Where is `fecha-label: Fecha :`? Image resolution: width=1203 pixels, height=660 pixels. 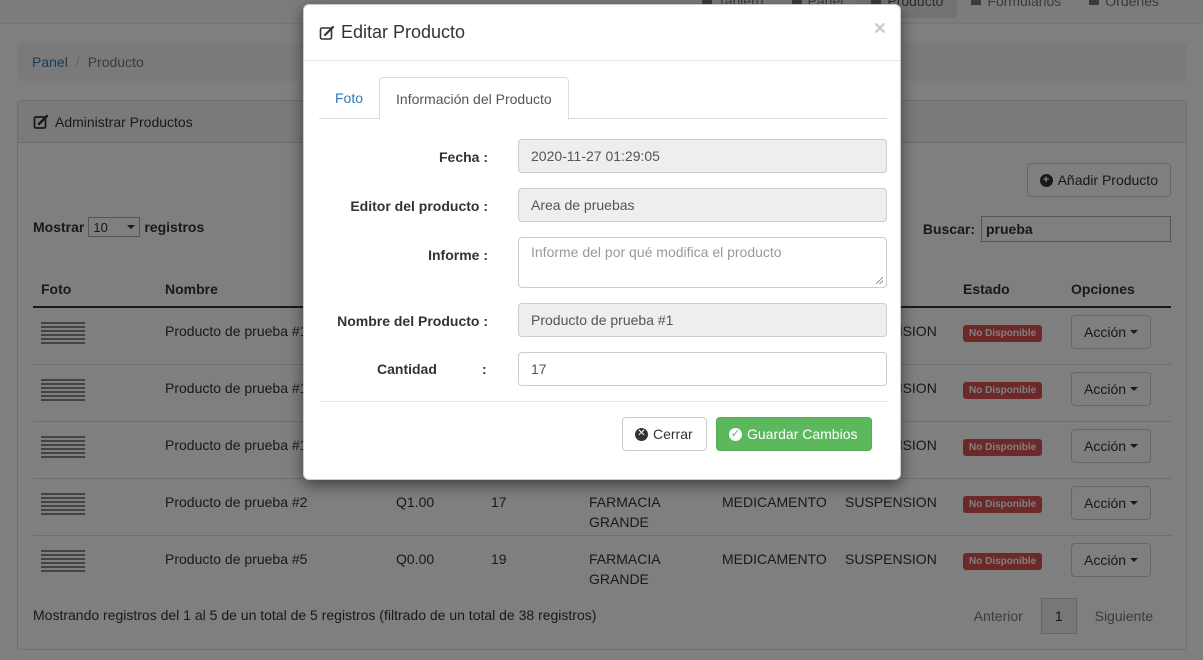
fecha-label: Fecha : is located at coordinates (463, 157).